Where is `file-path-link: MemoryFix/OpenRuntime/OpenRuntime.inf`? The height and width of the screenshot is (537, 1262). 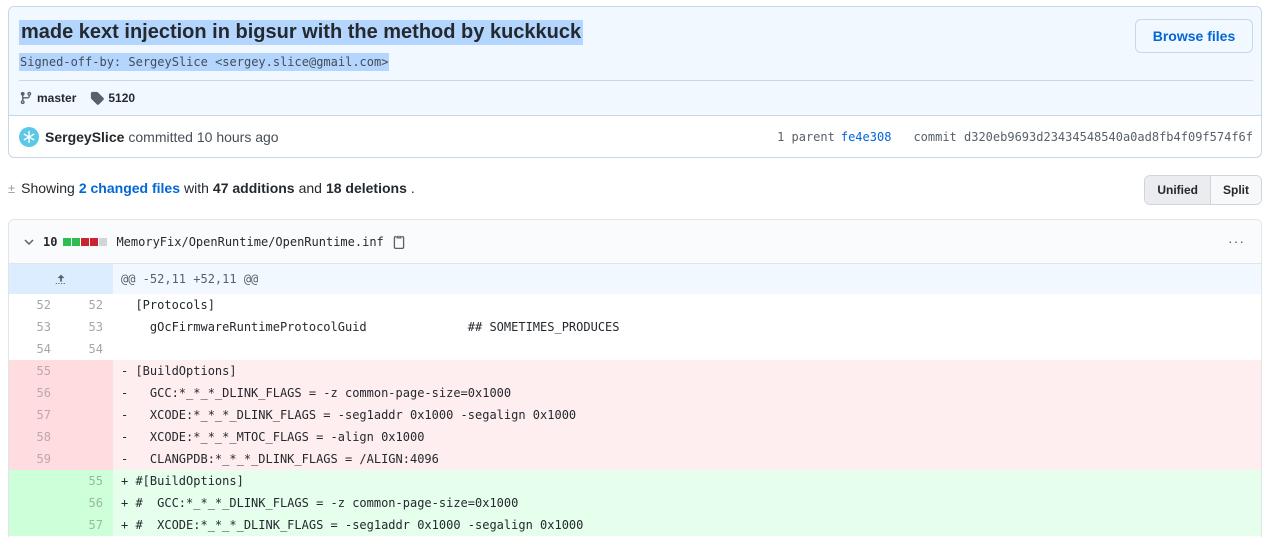
file-path-link: MemoryFix/OpenRuntime/OpenRuntime.inf is located at coordinates (249, 242).